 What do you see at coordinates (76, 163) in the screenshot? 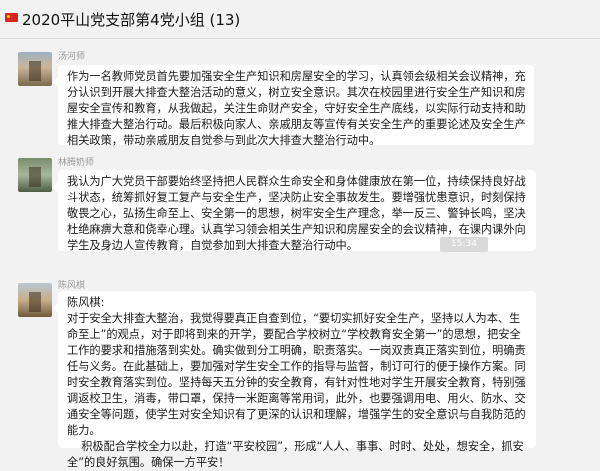
I see `sender-name: 林腾奶师` at bounding box center [76, 163].